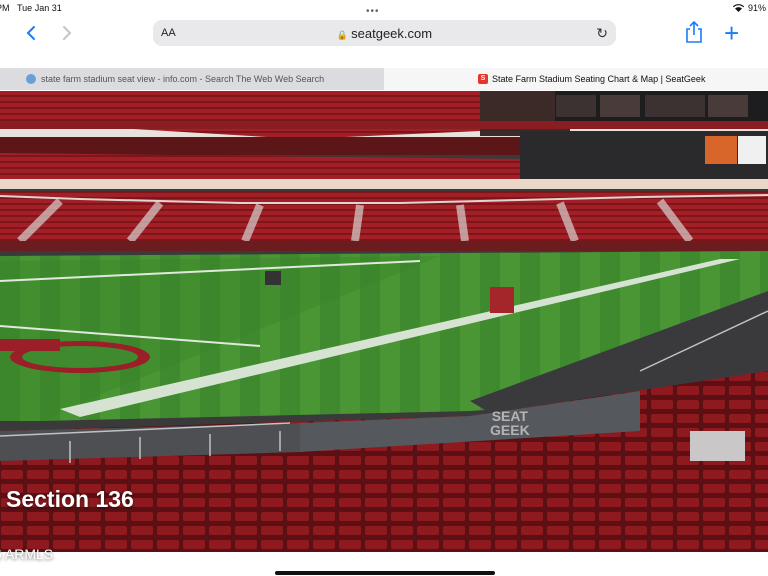 Image resolution: width=768 pixels, height=576 pixels. I want to click on seatgeek-favicon-icon: S, so click(483, 79).